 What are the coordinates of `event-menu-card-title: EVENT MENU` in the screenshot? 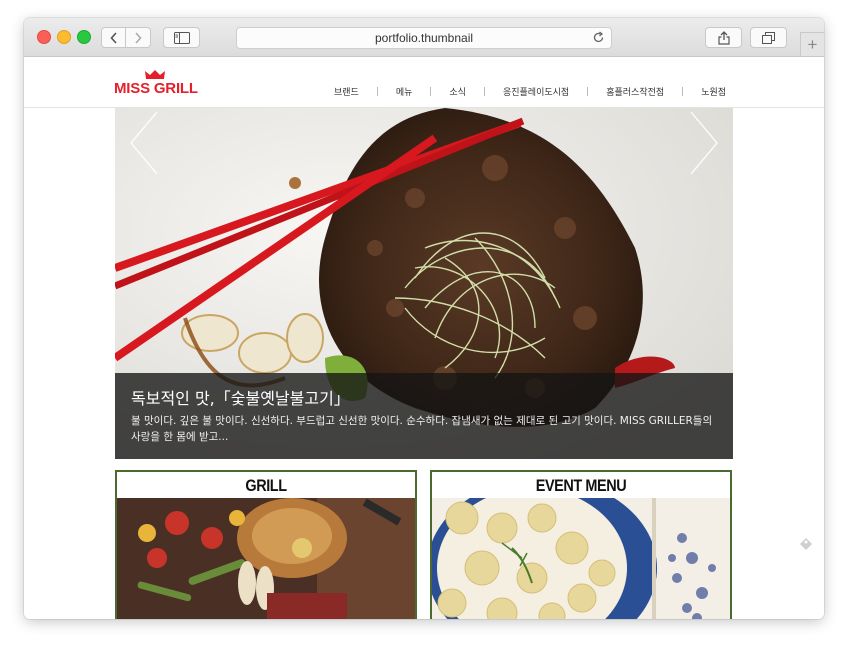 It's located at (581, 485).